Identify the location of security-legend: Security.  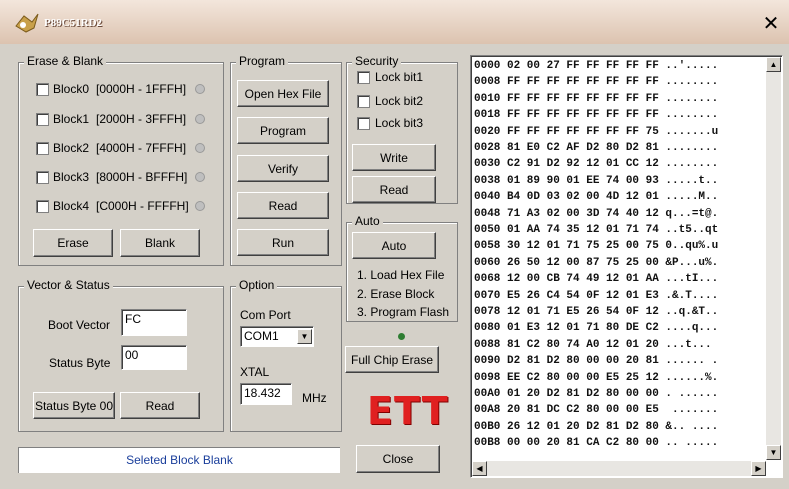
(377, 61).